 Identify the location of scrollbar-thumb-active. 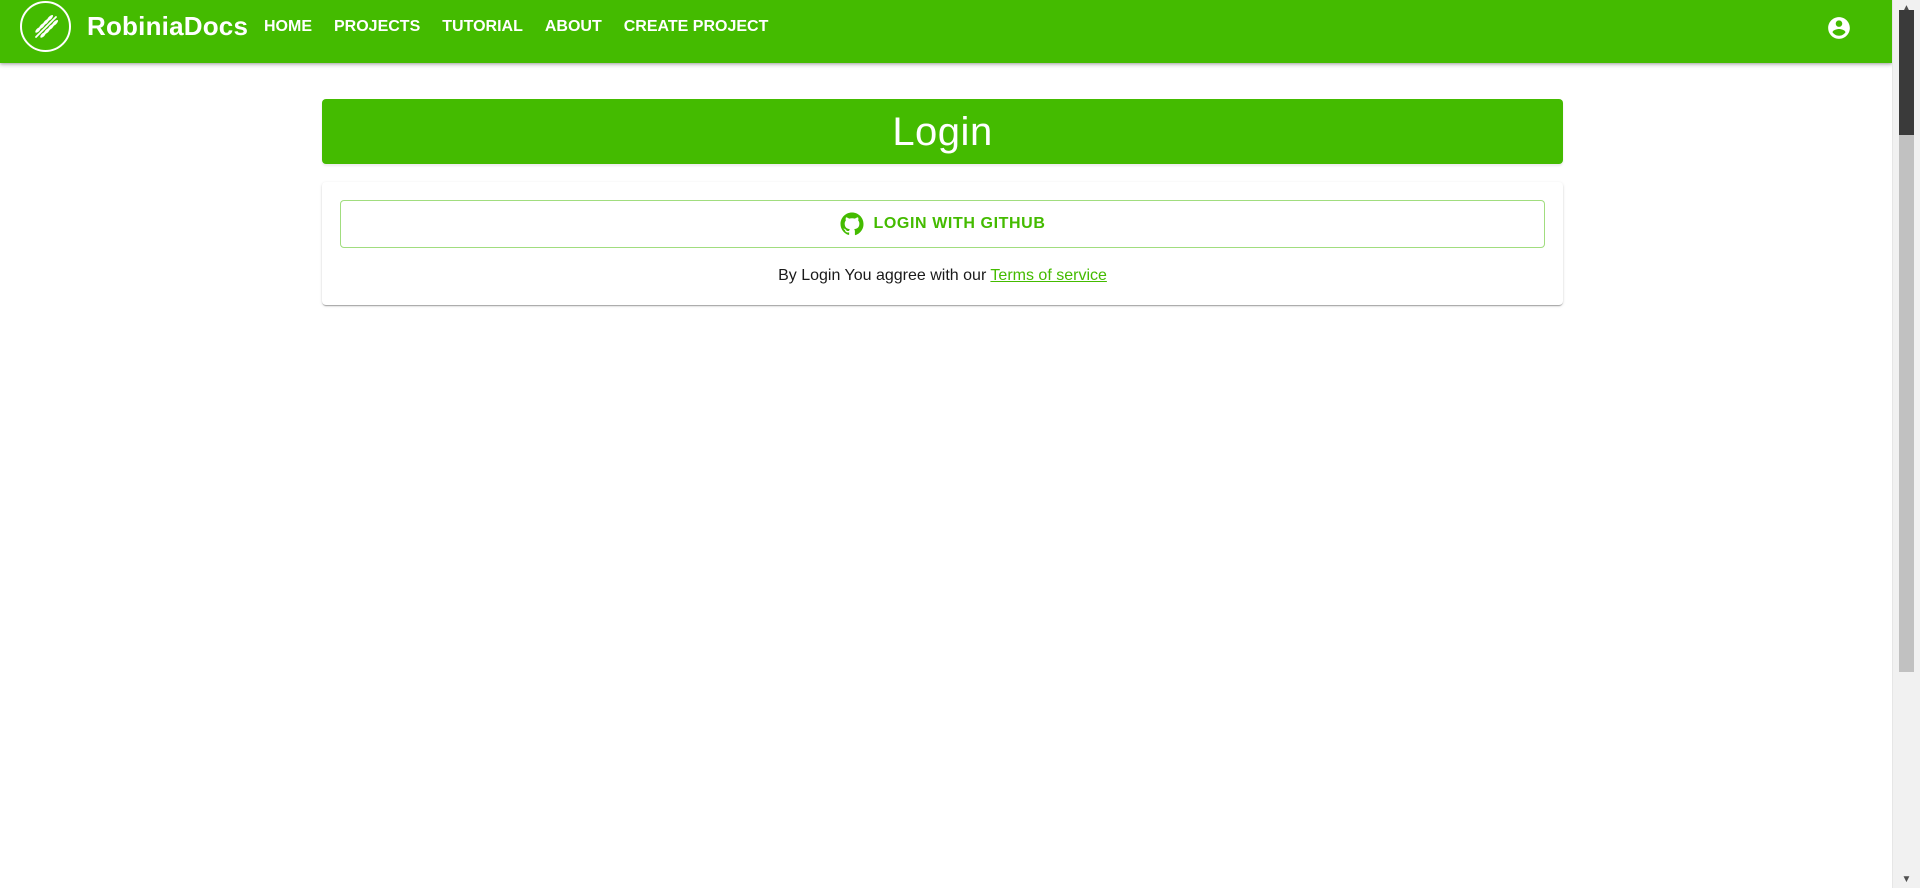
(1906, 72).